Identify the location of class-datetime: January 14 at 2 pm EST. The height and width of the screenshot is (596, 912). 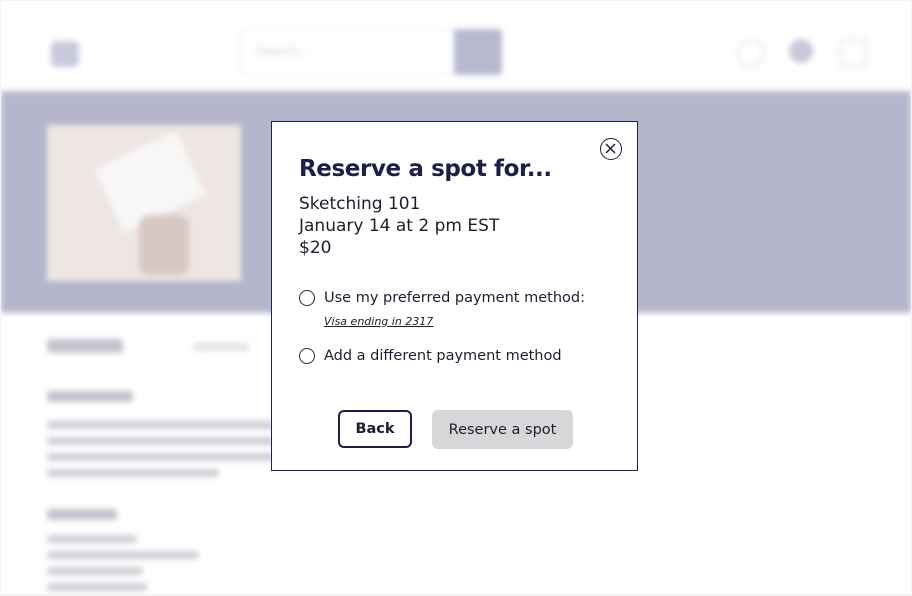
(399, 226).